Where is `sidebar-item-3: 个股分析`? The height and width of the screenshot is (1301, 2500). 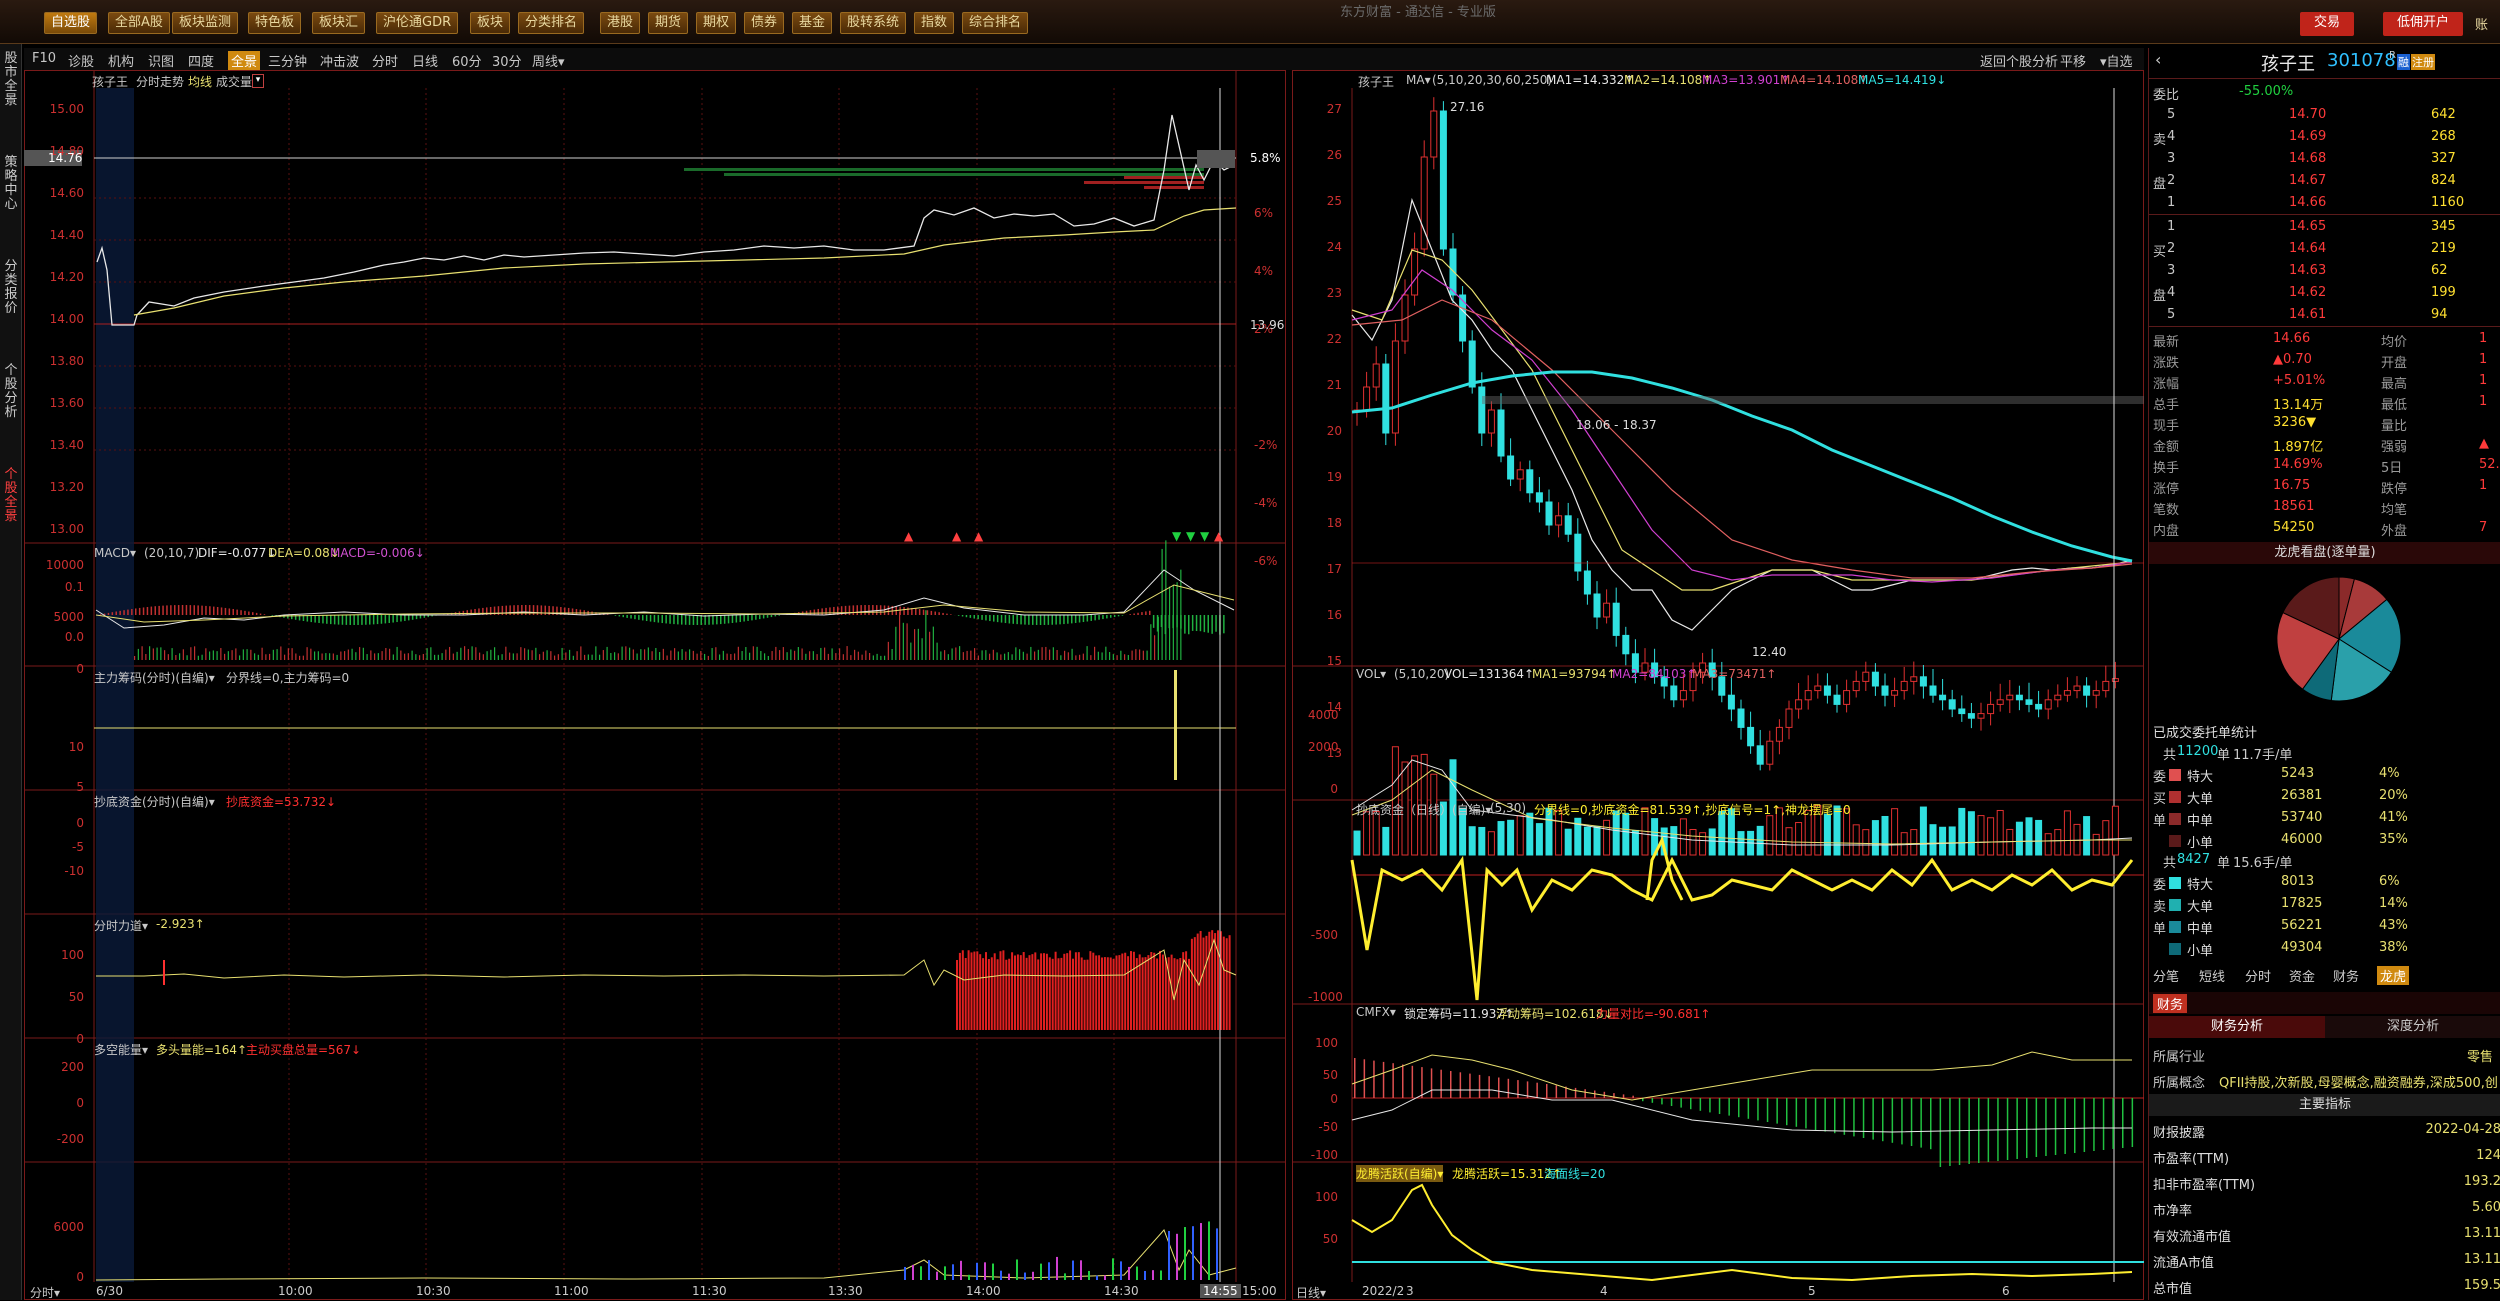
sidebar-item-3: 个股分析 is located at coordinates (11, 392).